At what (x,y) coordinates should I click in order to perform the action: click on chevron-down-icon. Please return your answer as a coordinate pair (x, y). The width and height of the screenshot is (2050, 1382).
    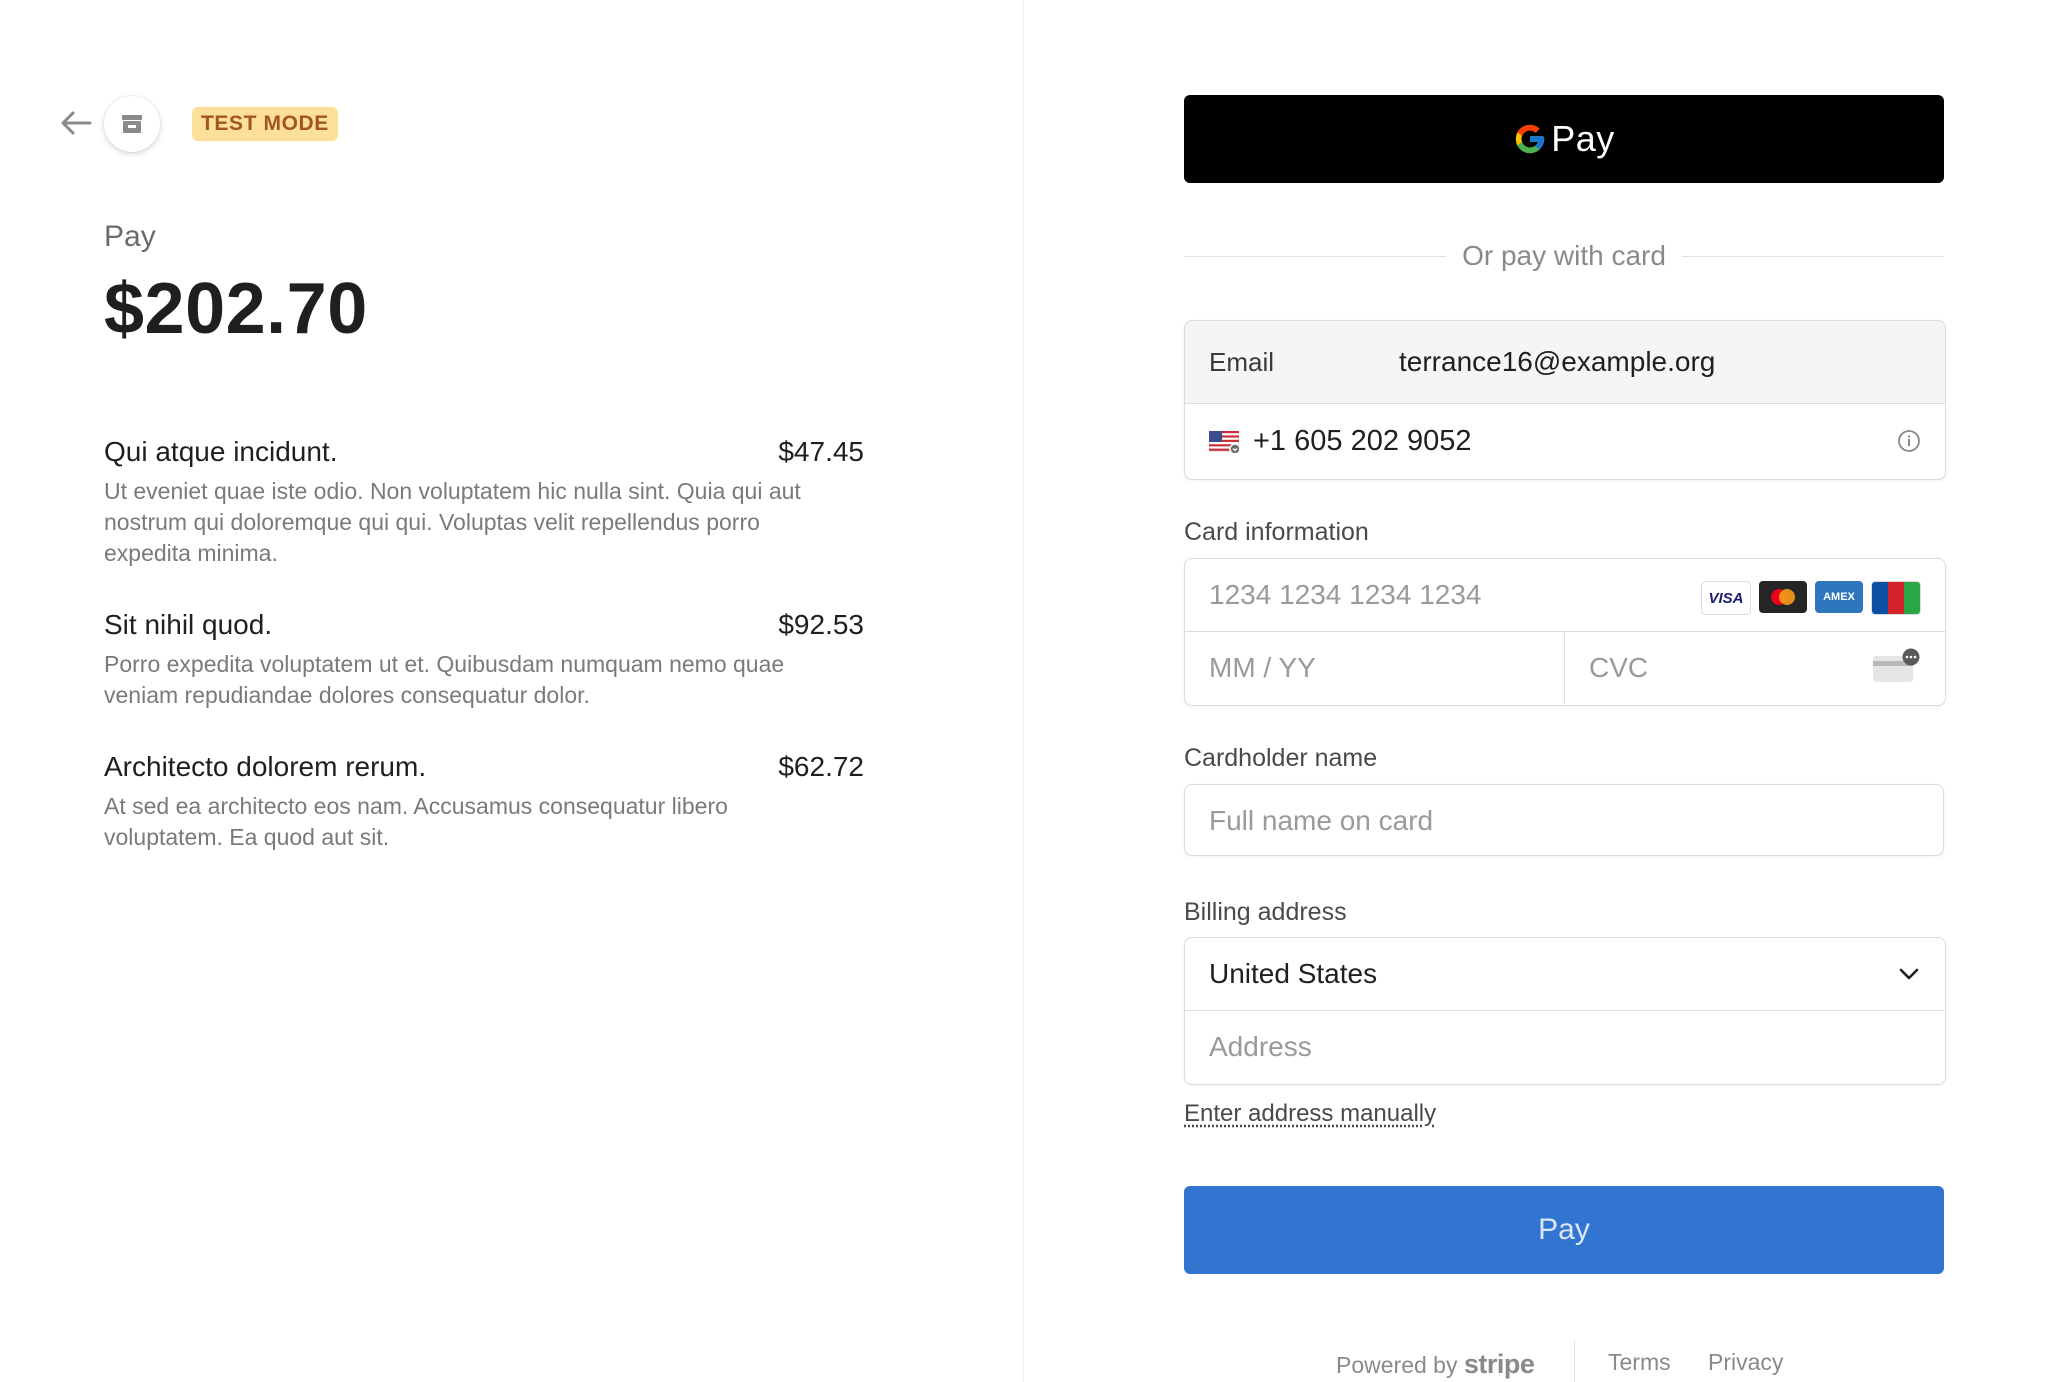
    Looking at the image, I should click on (1909, 974).